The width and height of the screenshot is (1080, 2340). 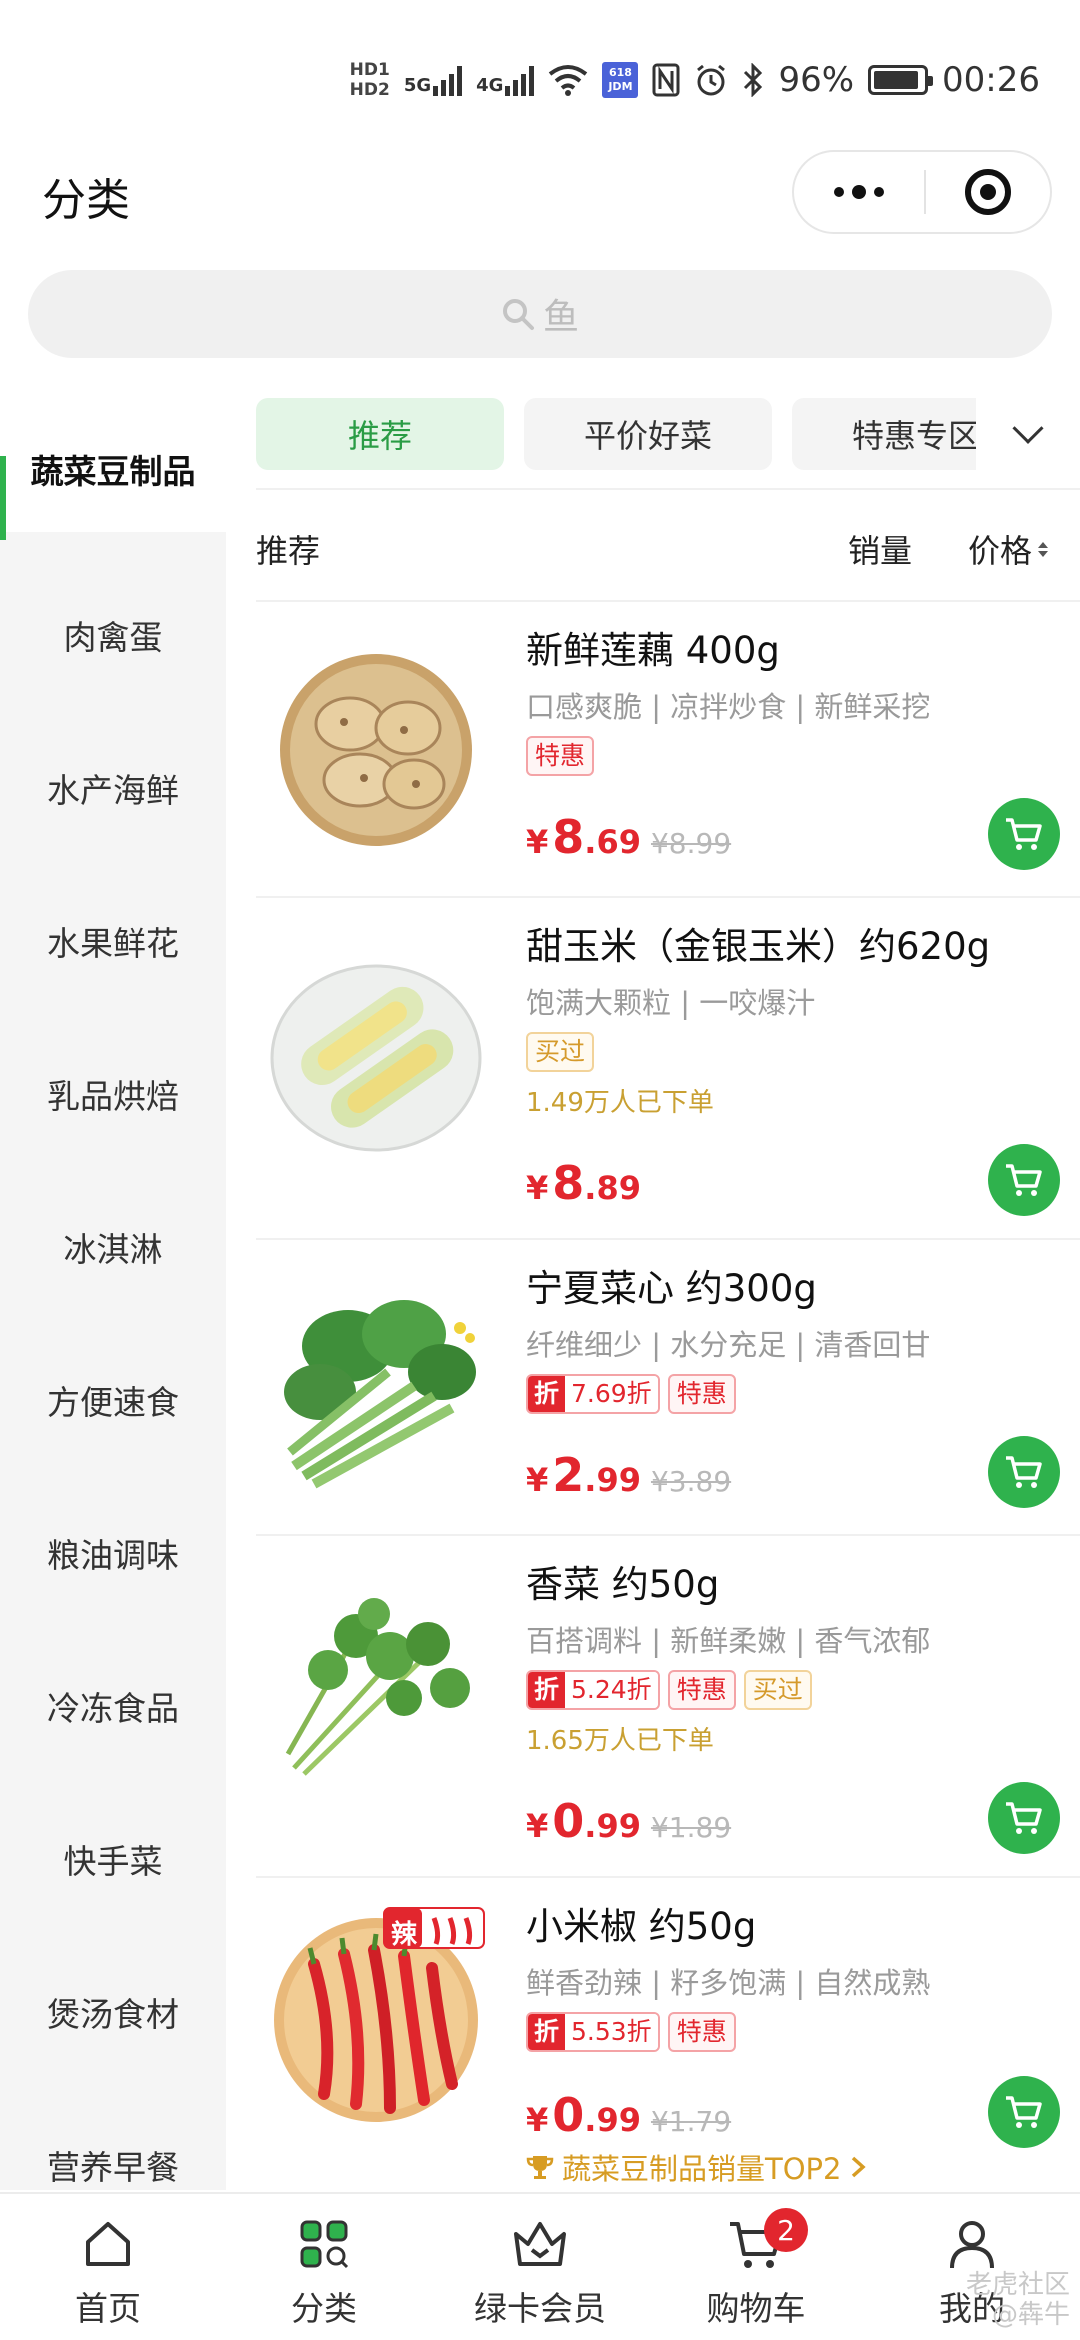 I want to click on sidebar-item-label: 冷冻食品, so click(x=113, y=1708).